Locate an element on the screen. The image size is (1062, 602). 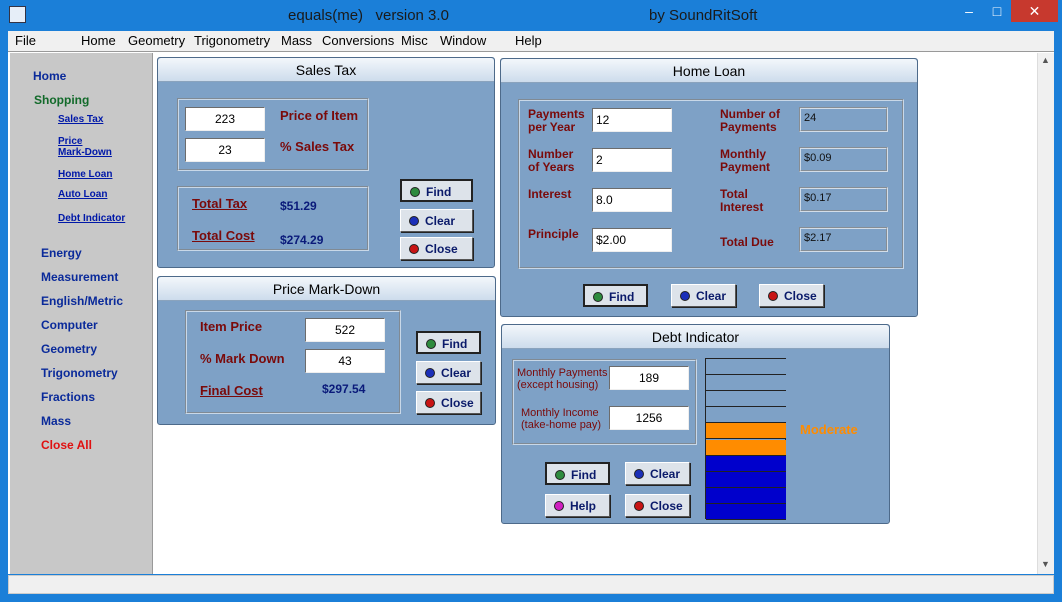
home-loan-close-button: Close is located at coordinates (791, 295).